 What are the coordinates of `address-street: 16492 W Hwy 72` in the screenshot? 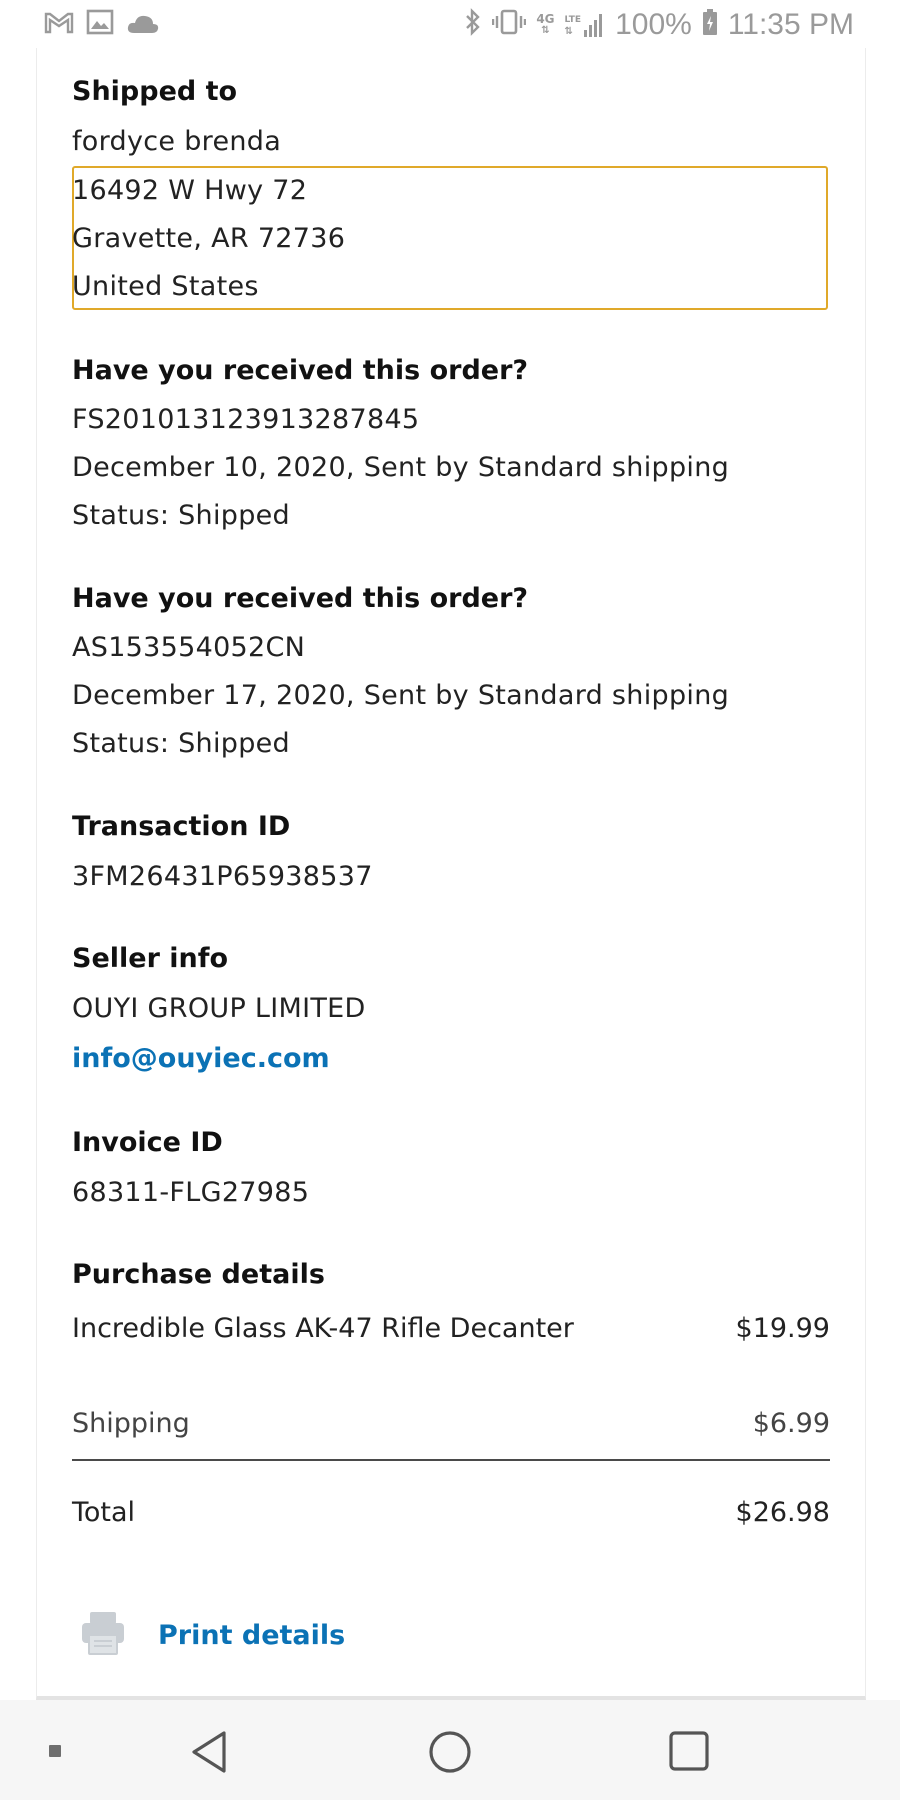 It's located at (190, 190).